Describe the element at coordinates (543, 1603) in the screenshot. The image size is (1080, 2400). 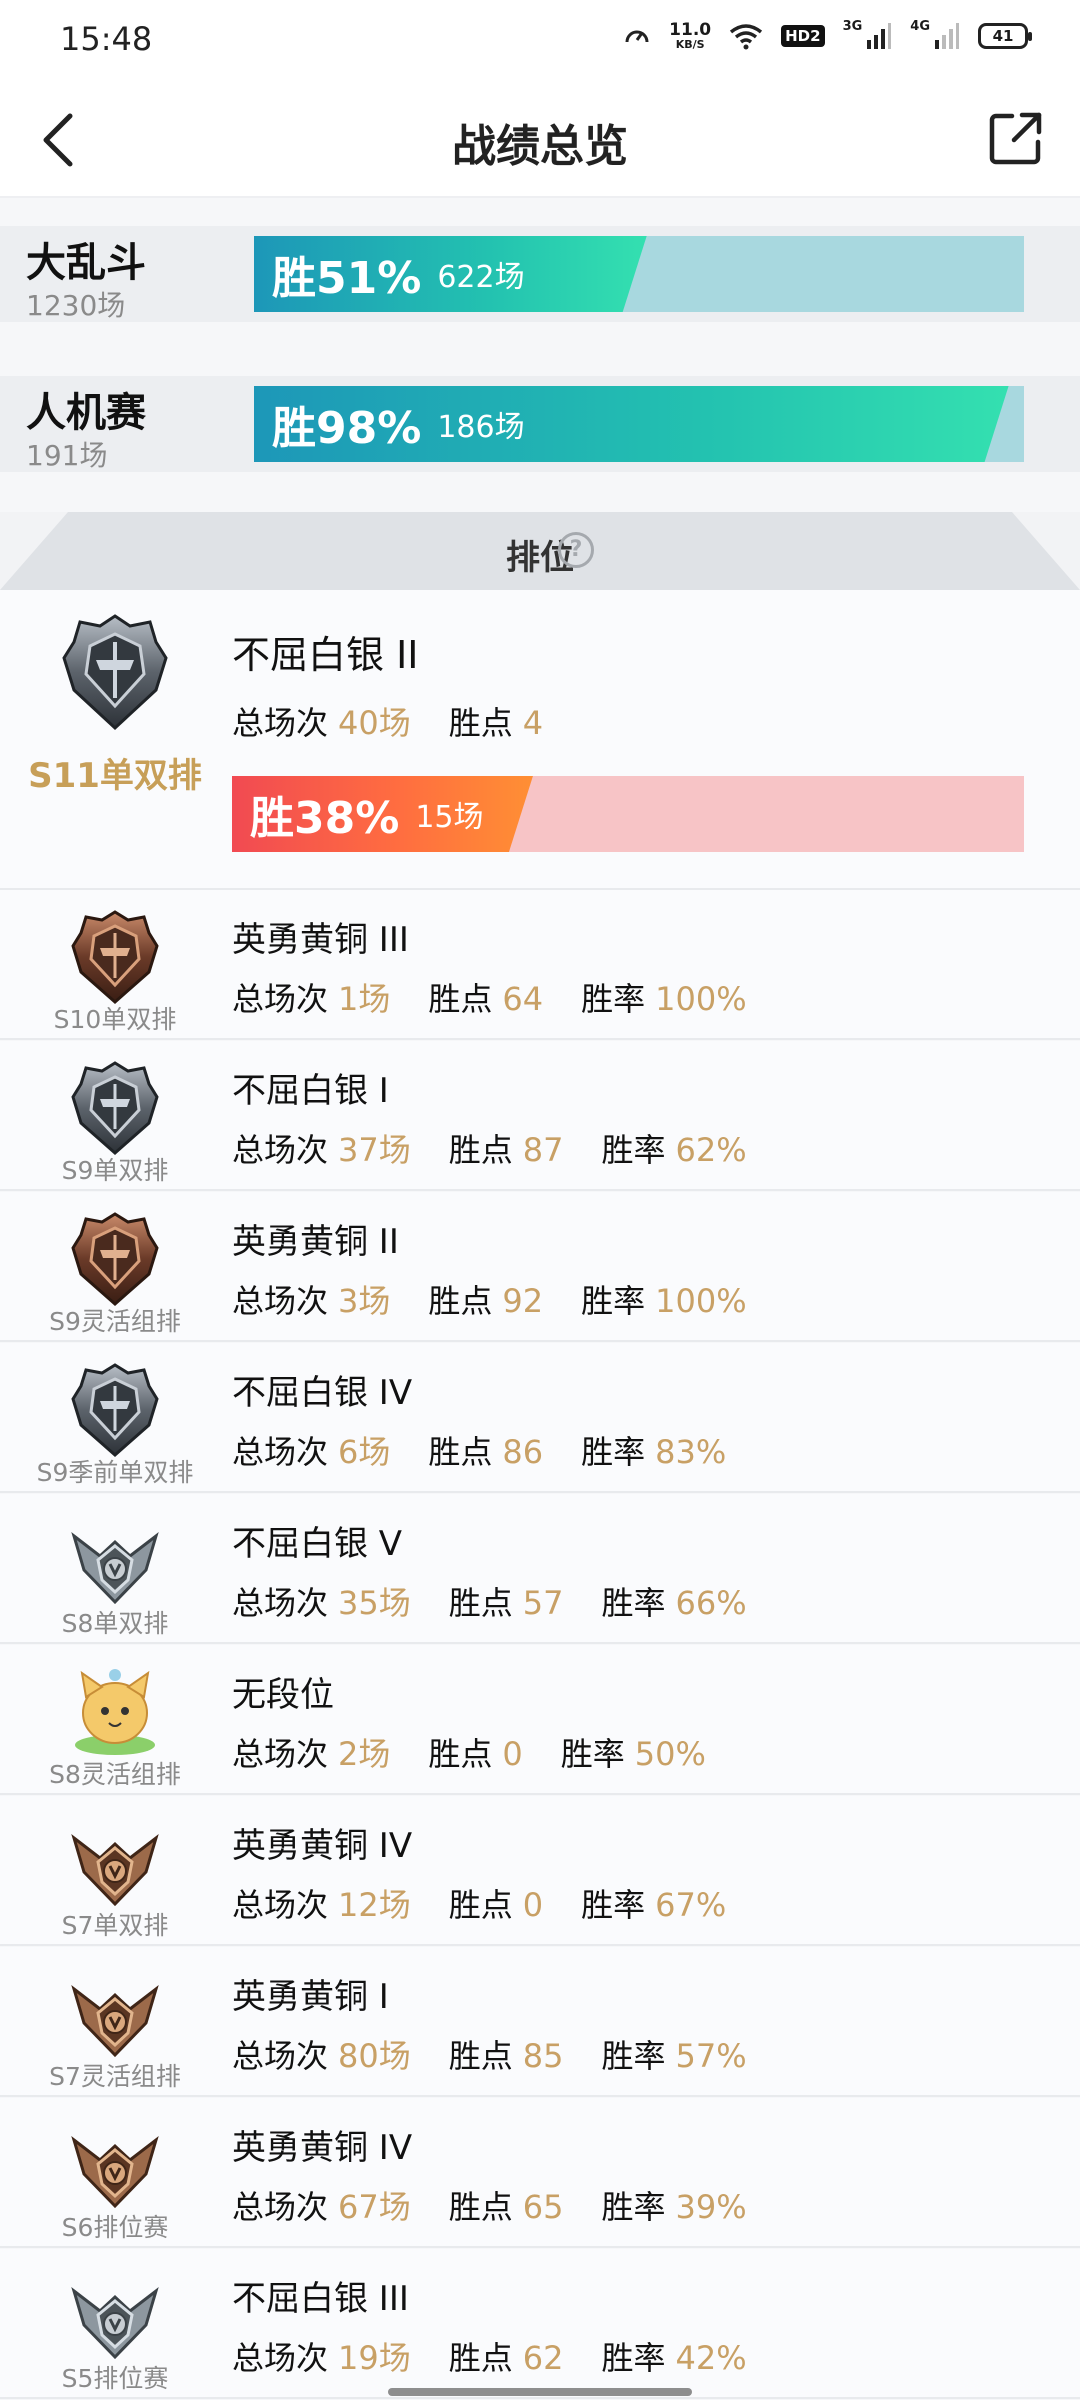
I see `points-value: 57` at that location.